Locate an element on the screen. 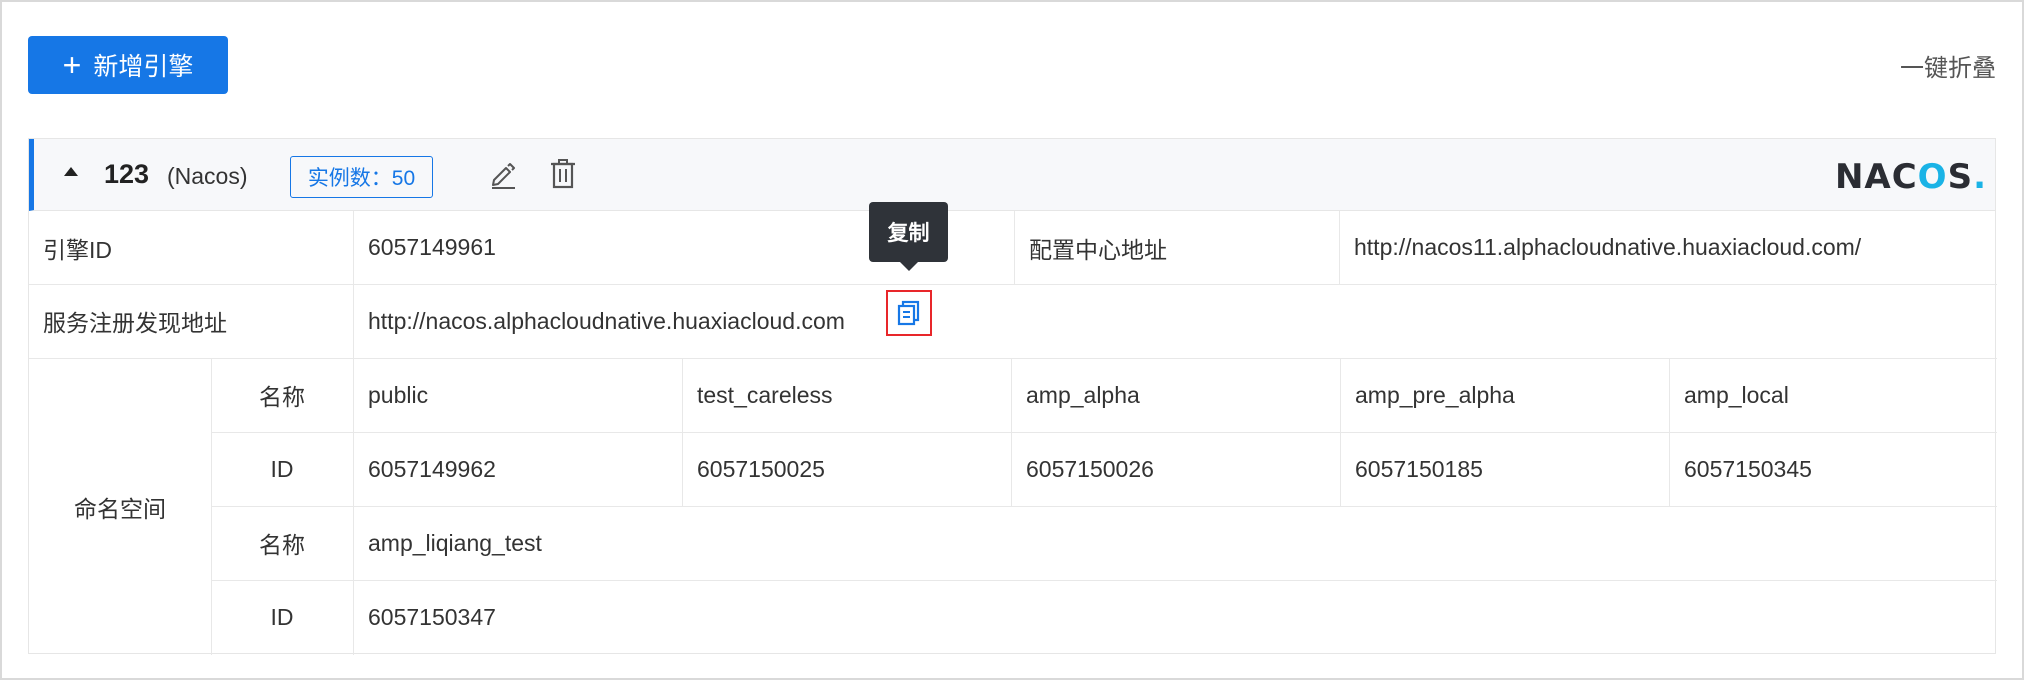  instance-count-badge: 实例数：50 is located at coordinates (361, 177).